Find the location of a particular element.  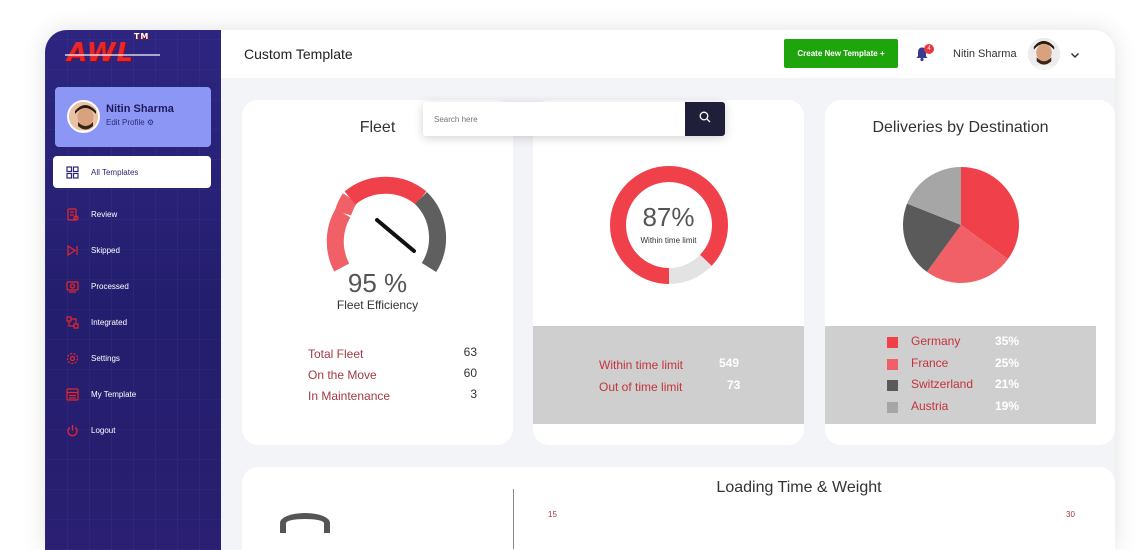

processed-icon is located at coordinates (72, 286).